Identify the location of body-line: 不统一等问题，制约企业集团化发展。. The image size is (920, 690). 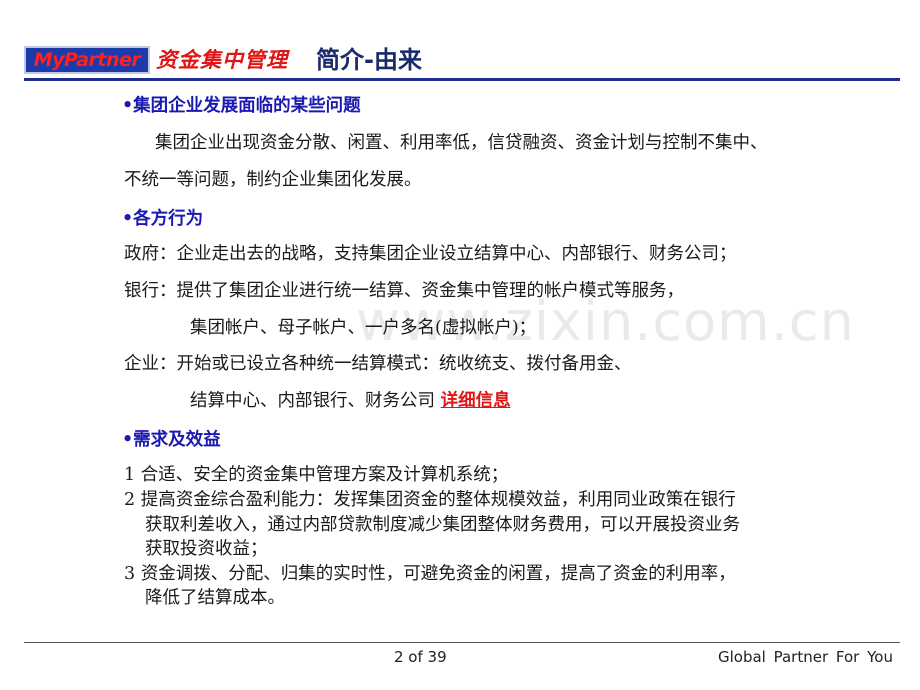
(273, 180).